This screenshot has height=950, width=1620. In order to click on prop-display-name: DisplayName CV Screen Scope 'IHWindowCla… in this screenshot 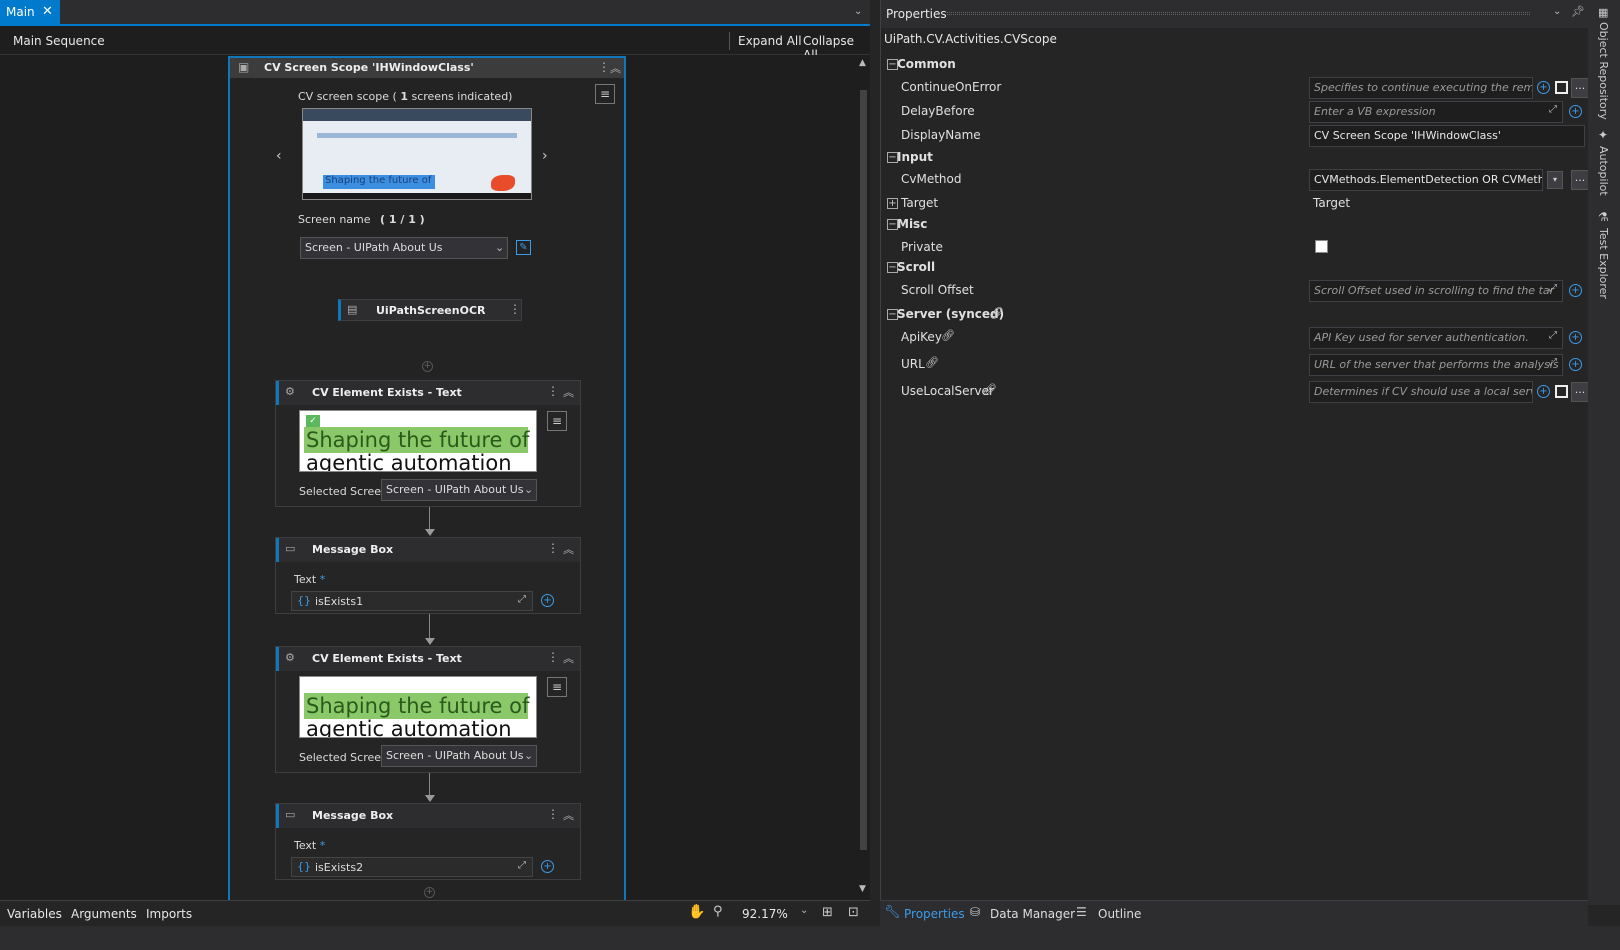, I will do `click(1235, 136)`.